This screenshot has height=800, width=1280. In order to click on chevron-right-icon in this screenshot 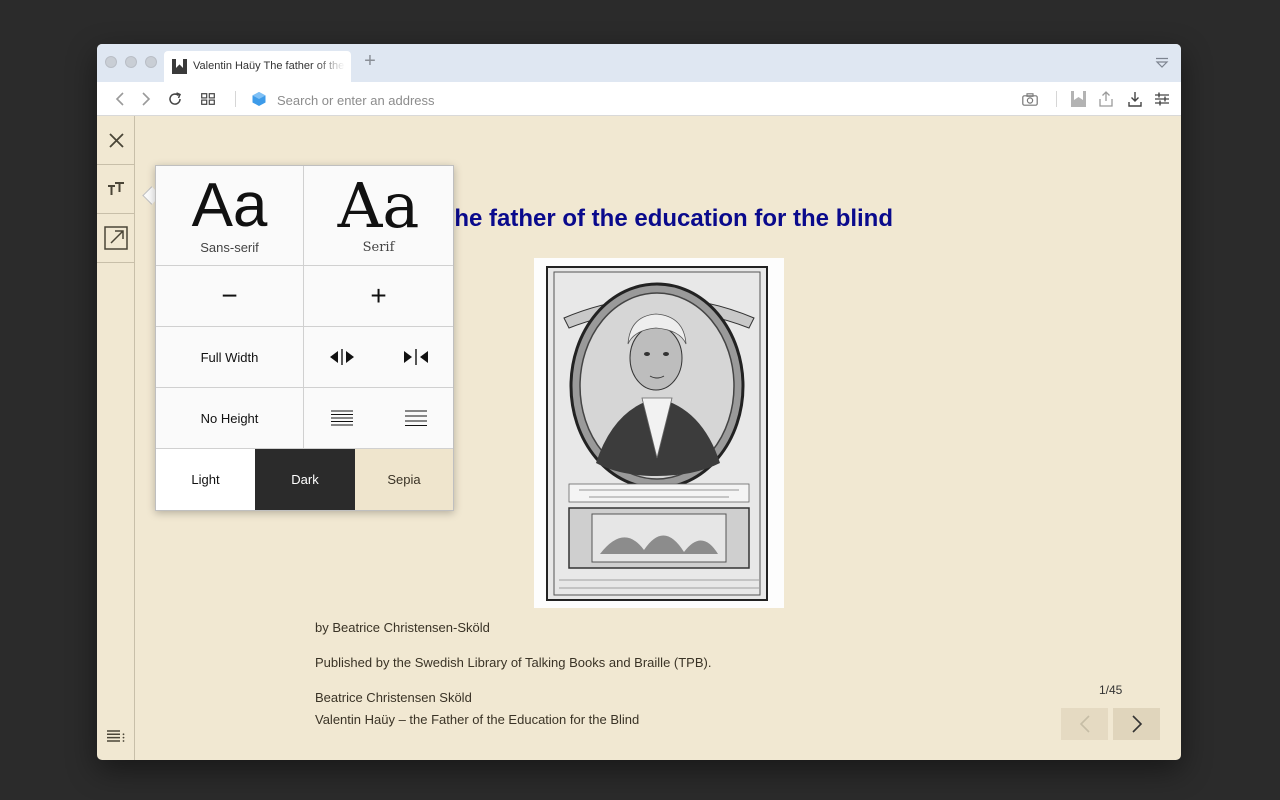, I will do `click(1136, 724)`.